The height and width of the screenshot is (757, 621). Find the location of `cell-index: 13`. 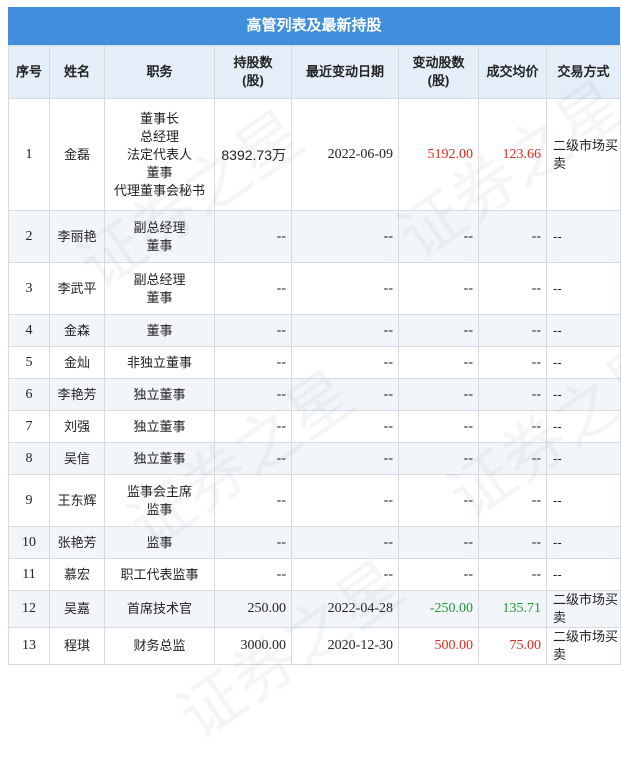

cell-index: 13 is located at coordinates (29, 646).